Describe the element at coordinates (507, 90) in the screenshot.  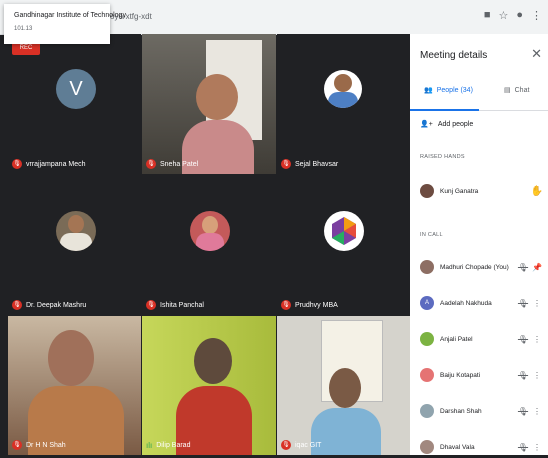
I see `chat-icon: ▤` at that location.